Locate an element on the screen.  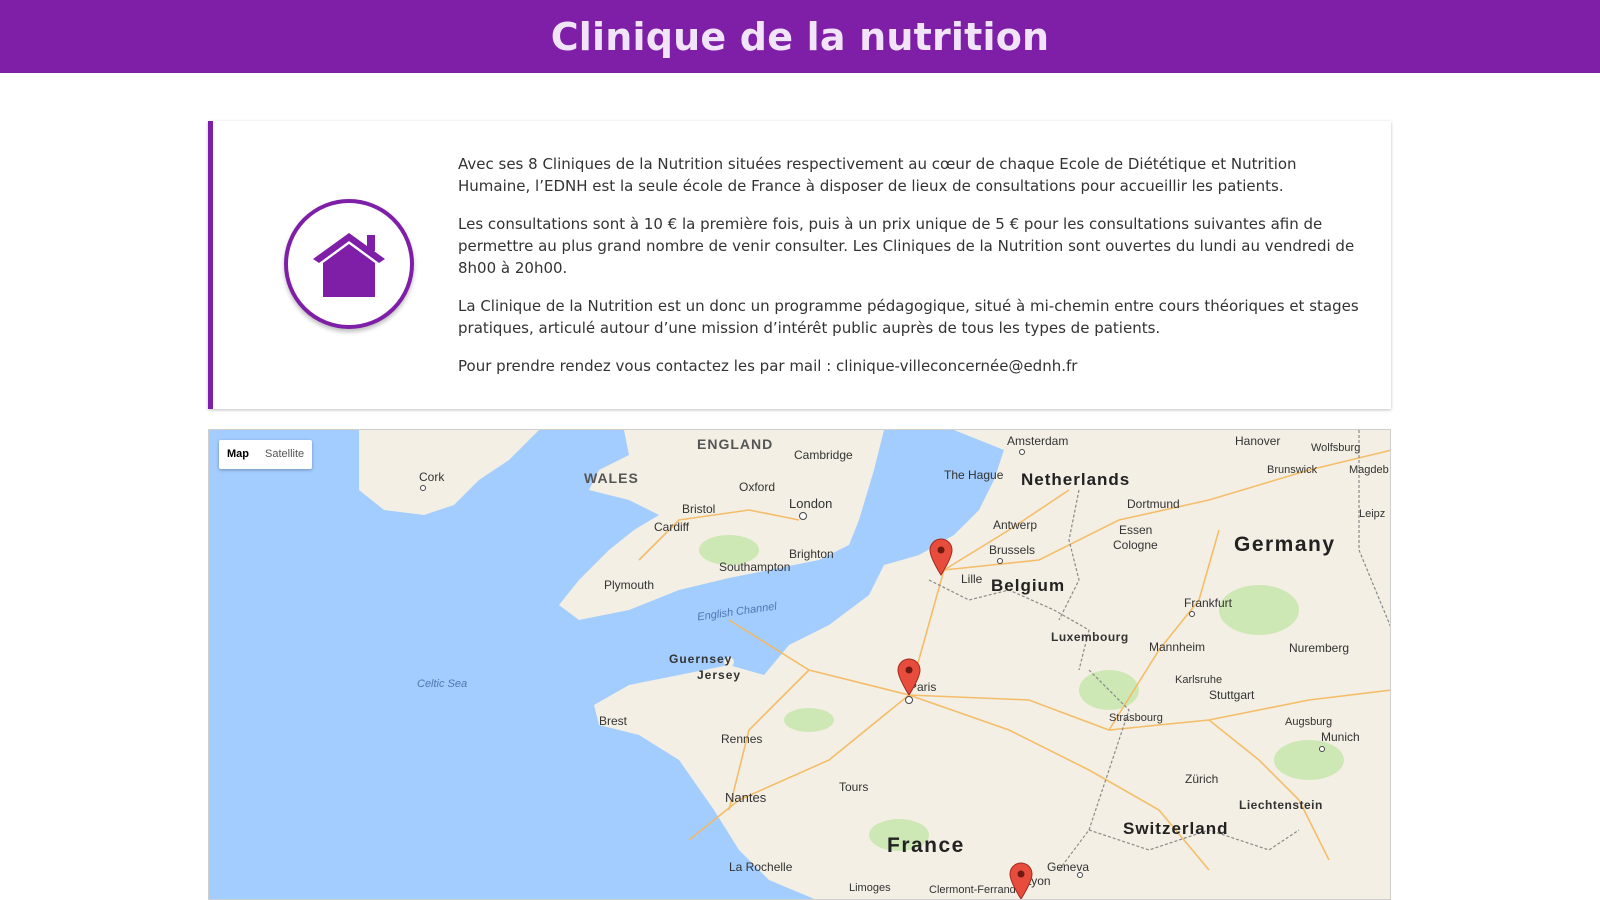
map-label-brighton: Brighton is located at coordinates (811, 554).